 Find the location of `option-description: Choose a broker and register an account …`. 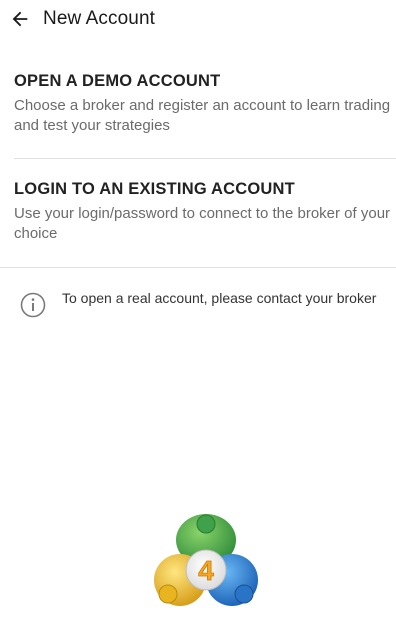

option-description: Choose a broker and register an account … is located at coordinates (202, 115).